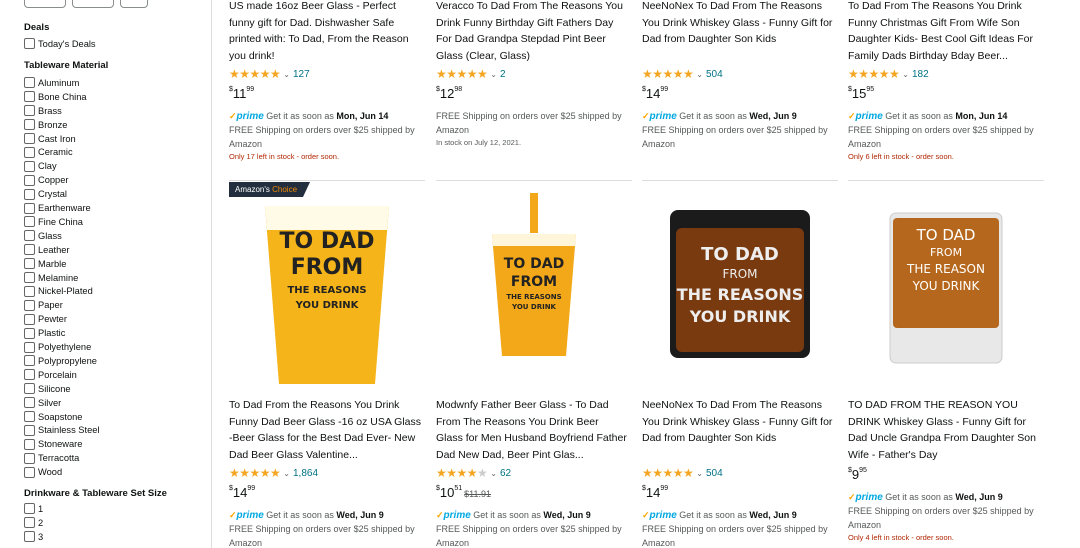 This screenshot has width=1080, height=548. I want to click on filter-set-size-2: 2, so click(33, 523).